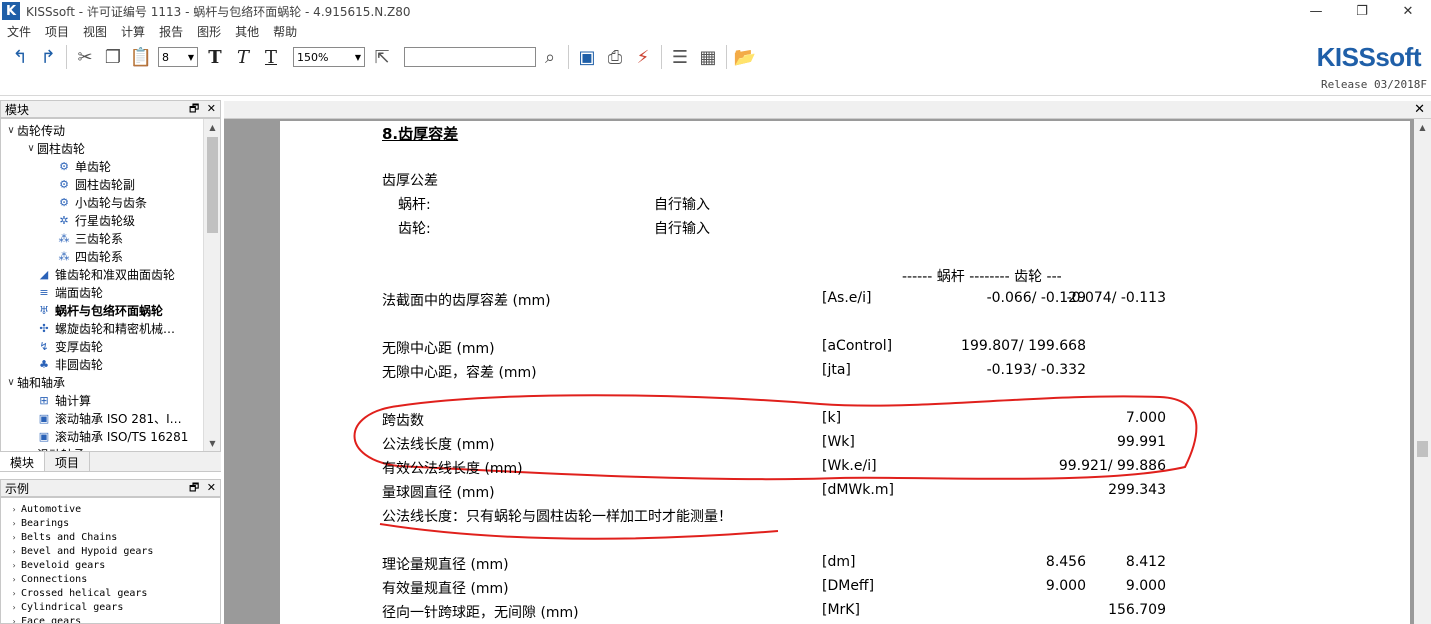 This screenshot has width=1431, height=624. I want to click on menu-calculation: 计算, so click(133, 31).